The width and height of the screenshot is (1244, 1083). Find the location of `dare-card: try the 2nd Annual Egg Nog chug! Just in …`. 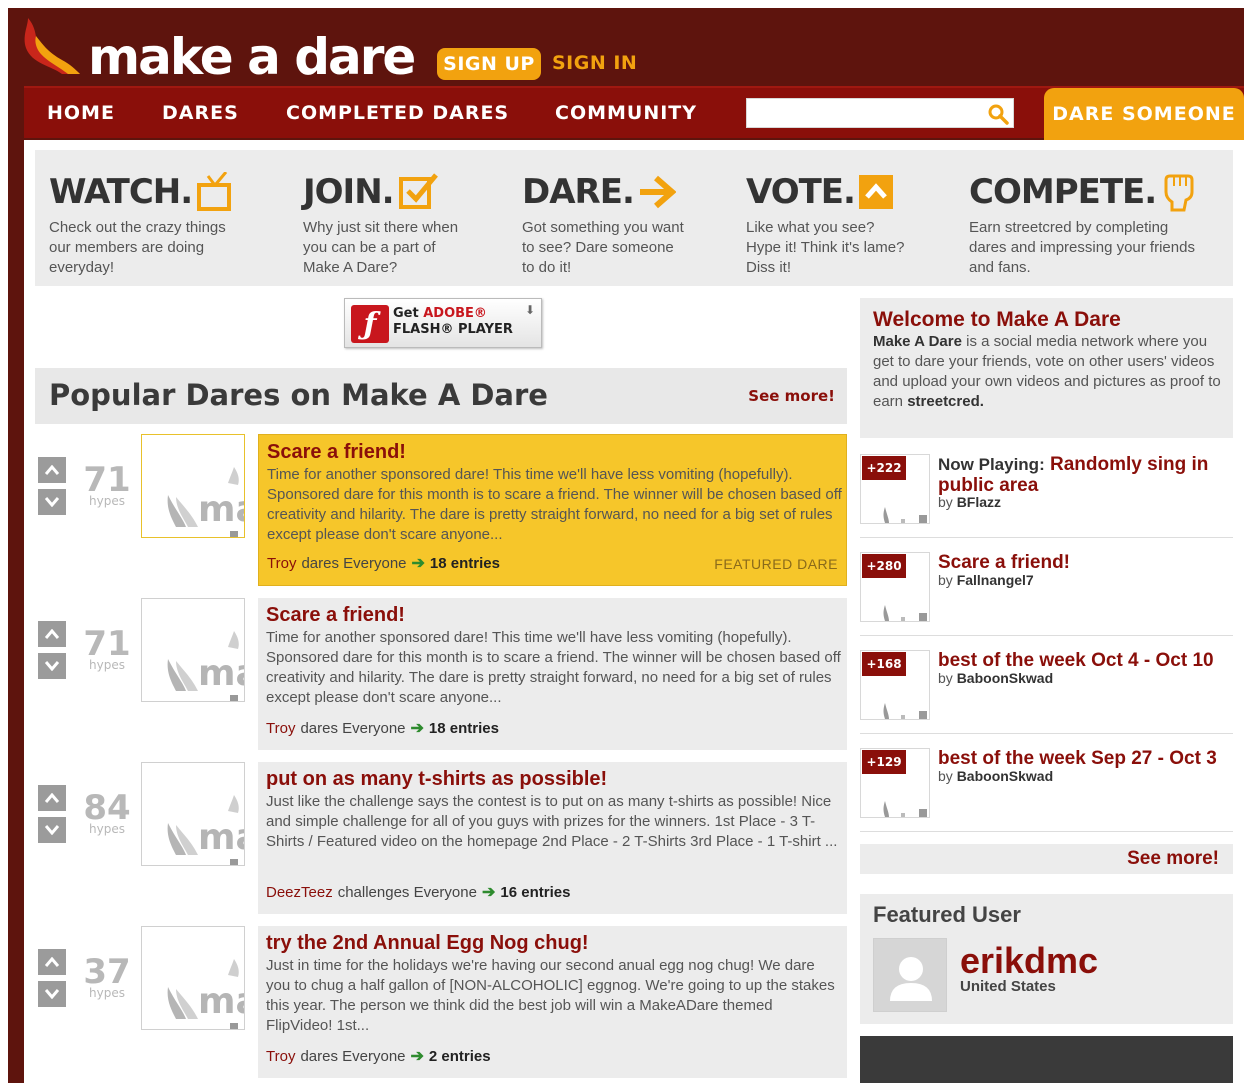

dare-card: try the 2nd Annual Egg Nog chug! Just in … is located at coordinates (552, 1002).